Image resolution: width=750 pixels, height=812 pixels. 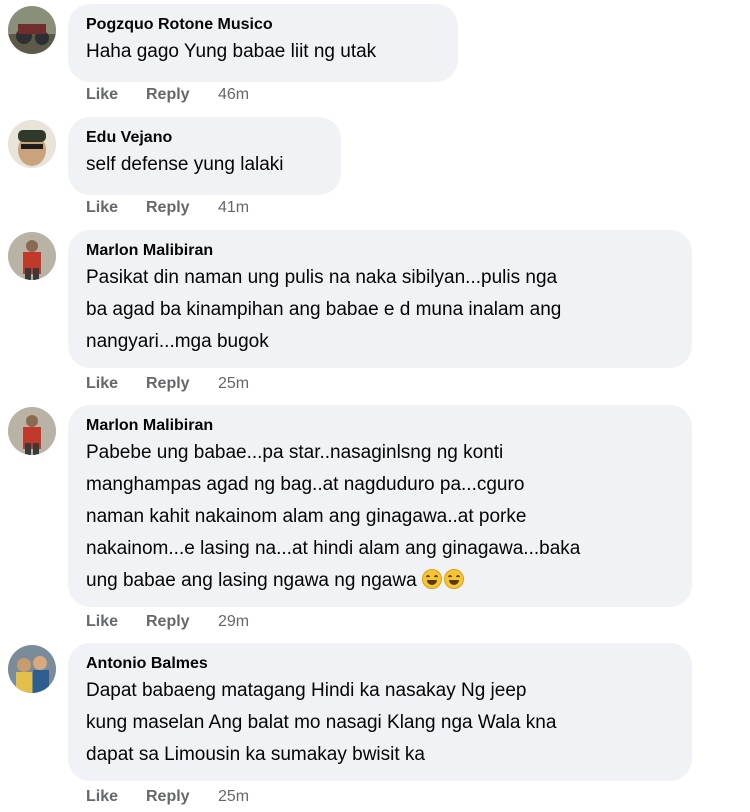 I want to click on comment-author: Pogzquo Rotone Musico, so click(x=263, y=25).